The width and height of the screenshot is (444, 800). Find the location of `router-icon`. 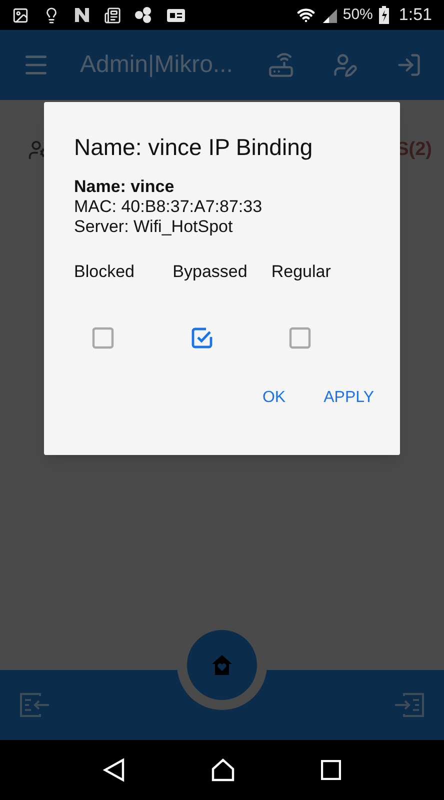

router-icon is located at coordinates (281, 65).